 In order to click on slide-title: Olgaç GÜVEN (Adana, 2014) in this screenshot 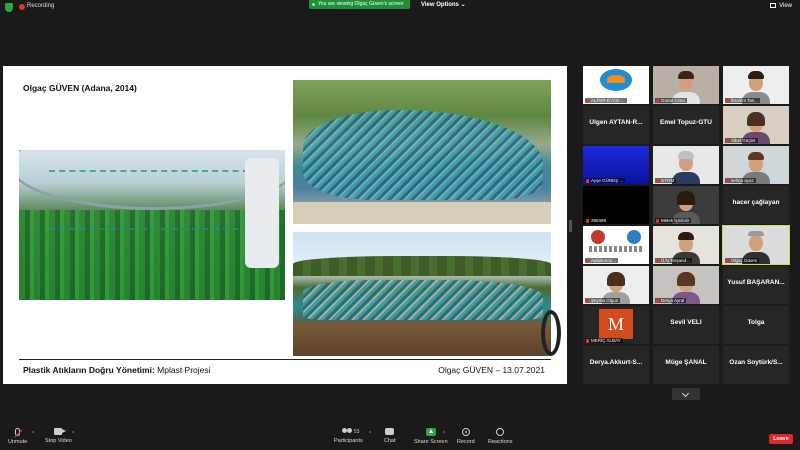, I will do `click(80, 88)`.